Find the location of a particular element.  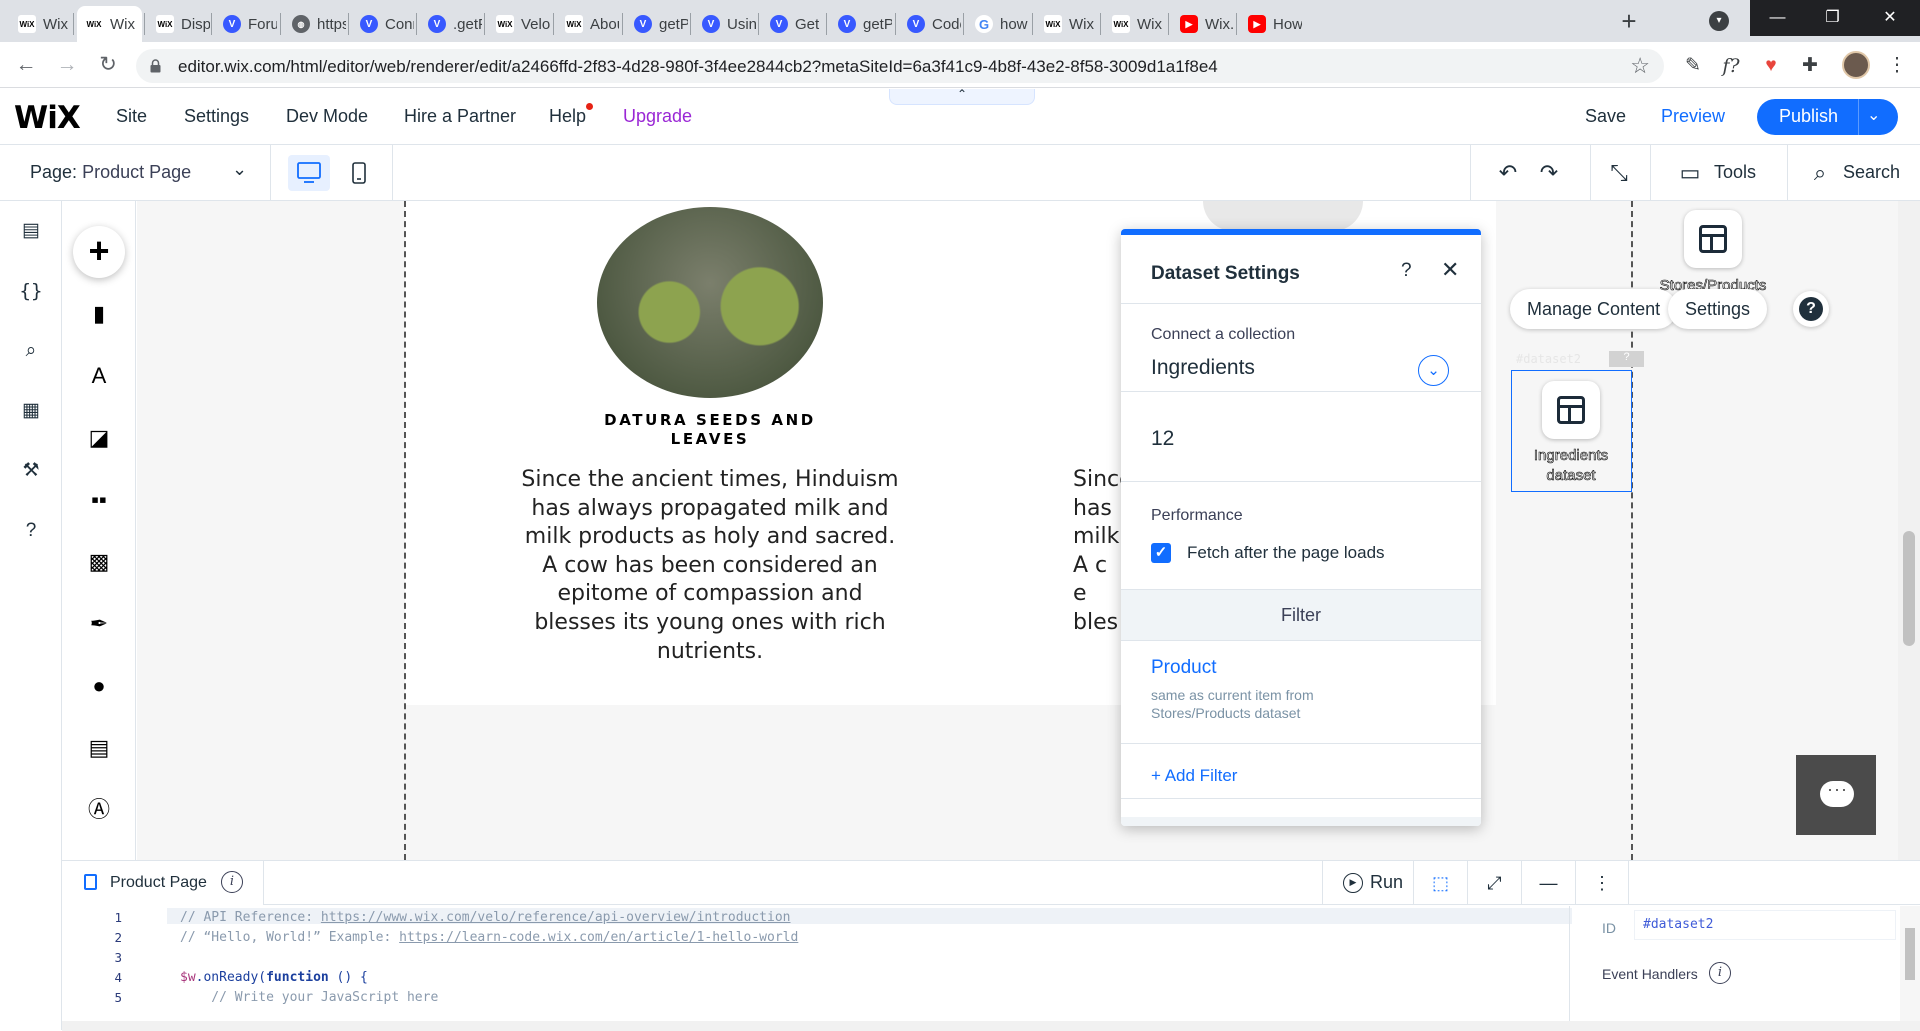

more-options-icon: ⋮ is located at coordinates (1602, 883).